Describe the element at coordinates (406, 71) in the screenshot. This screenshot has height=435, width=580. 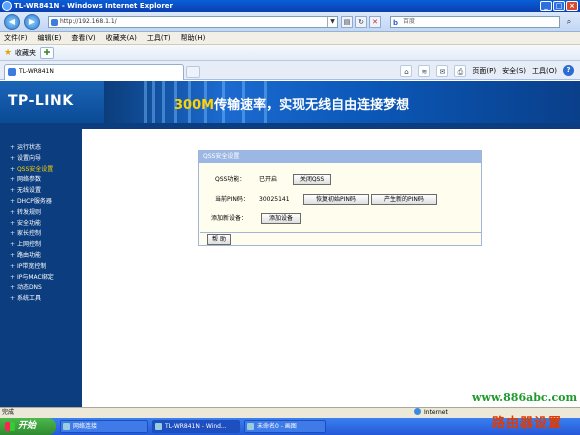
I see `home-icon: ⌂` at that location.